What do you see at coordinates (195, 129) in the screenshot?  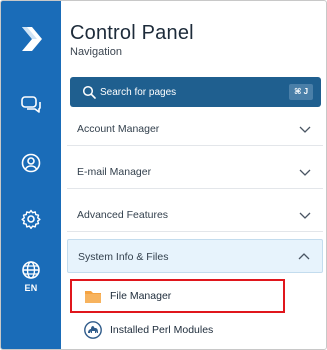 I see `menu-item-account-manager: Account Manager` at bounding box center [195, 129].